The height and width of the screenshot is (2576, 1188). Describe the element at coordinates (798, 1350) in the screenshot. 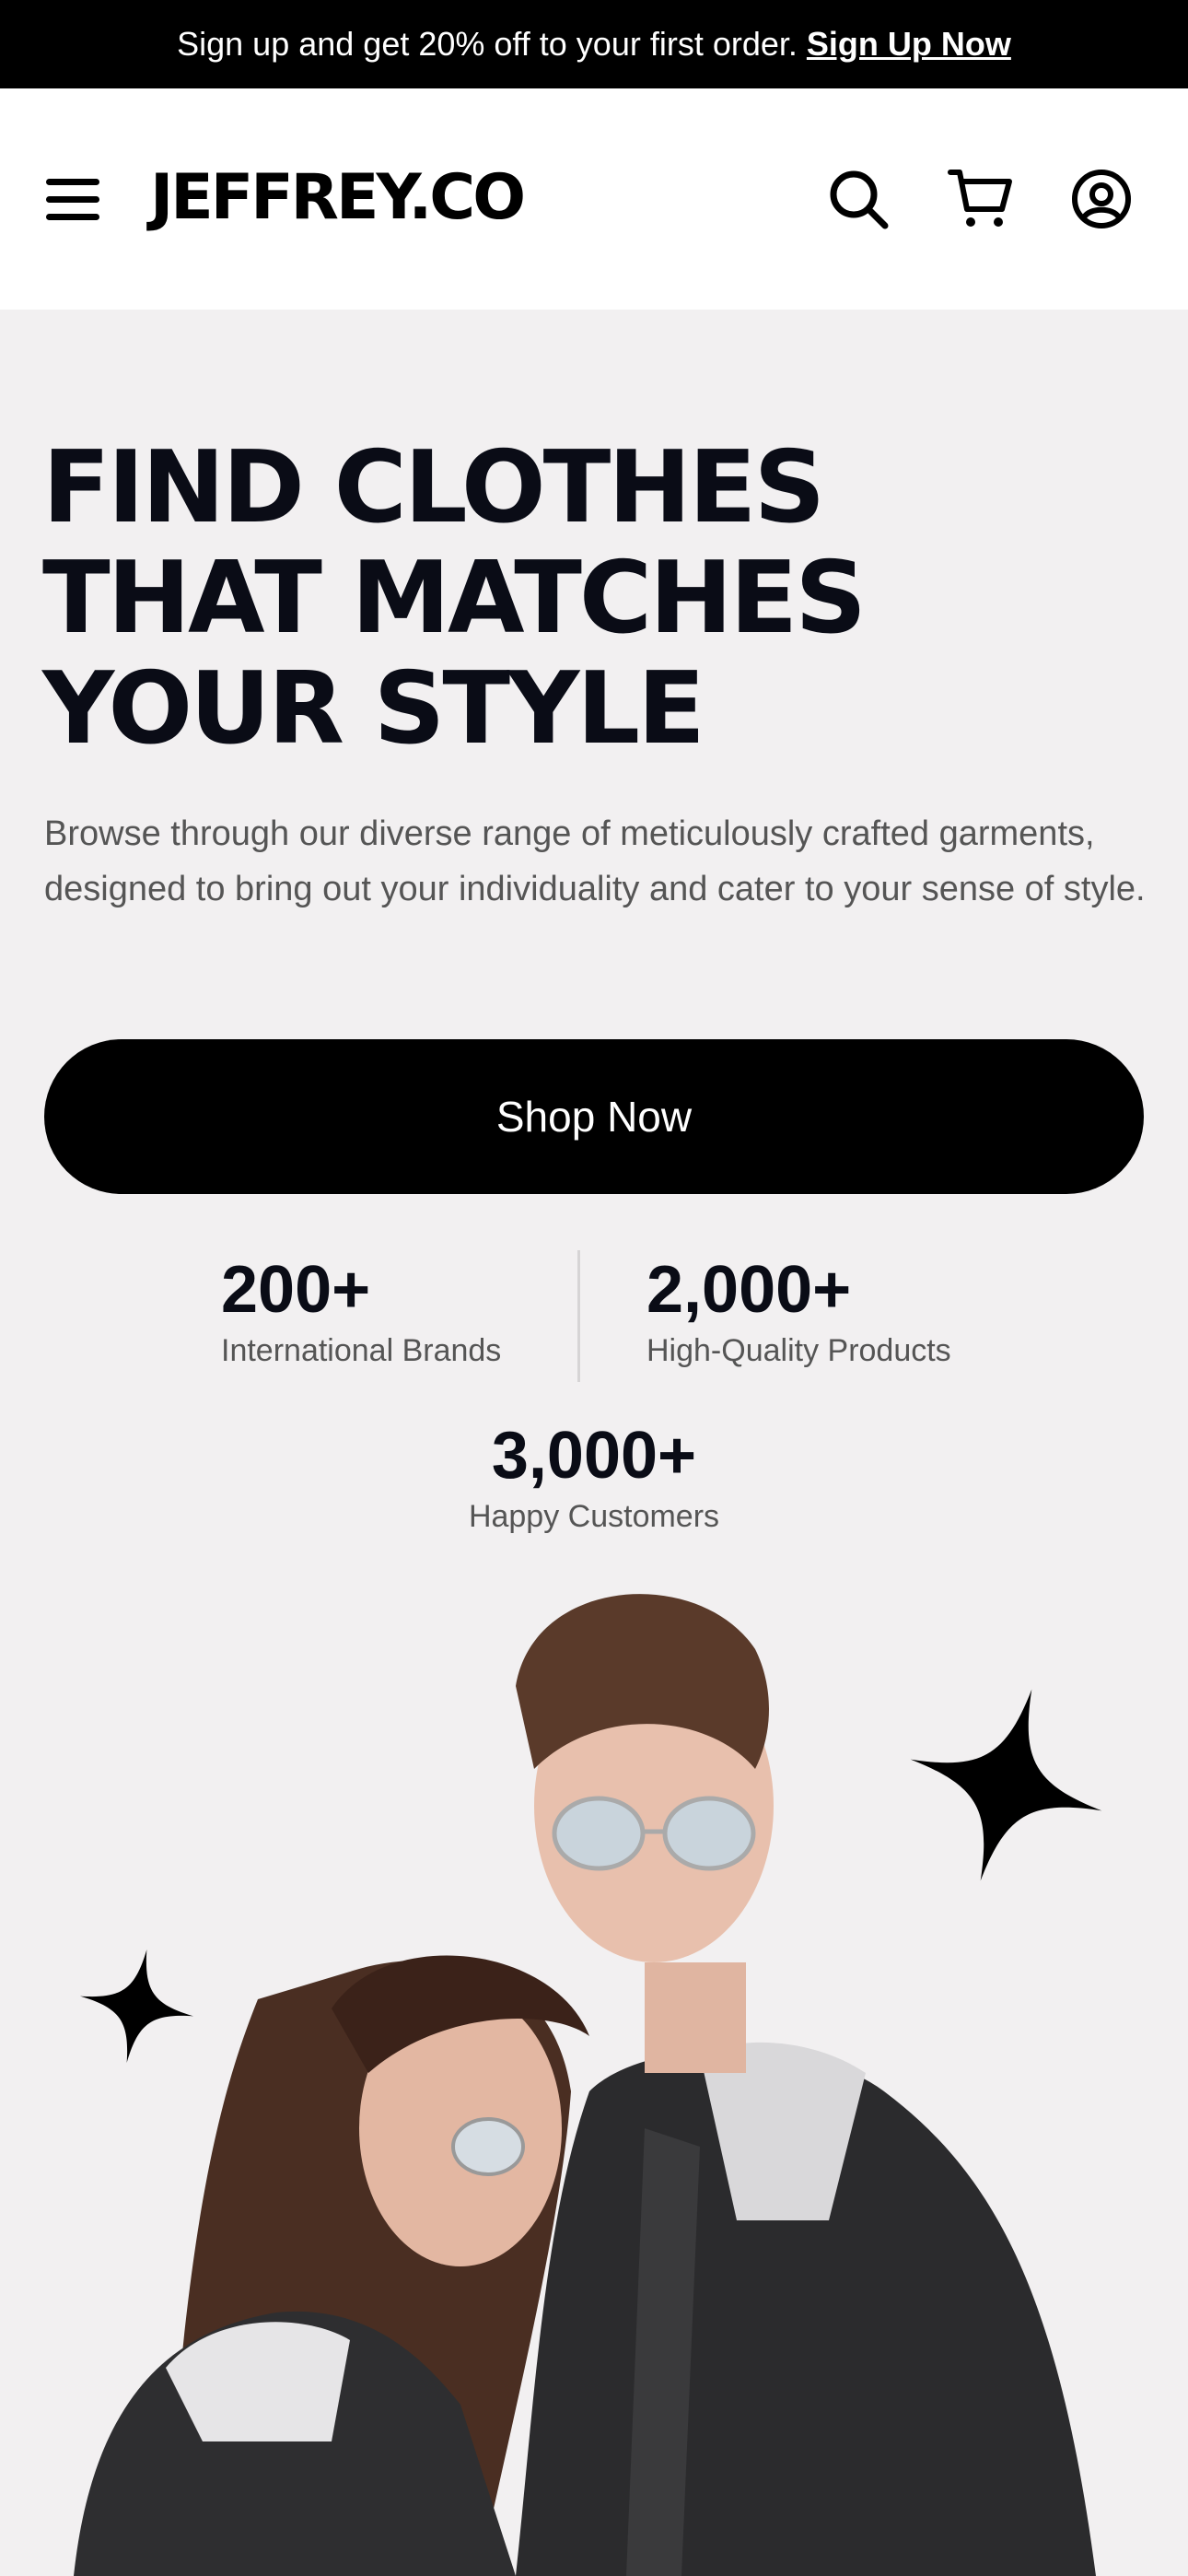

I see `stat-label: High-Quality Products` at that location.